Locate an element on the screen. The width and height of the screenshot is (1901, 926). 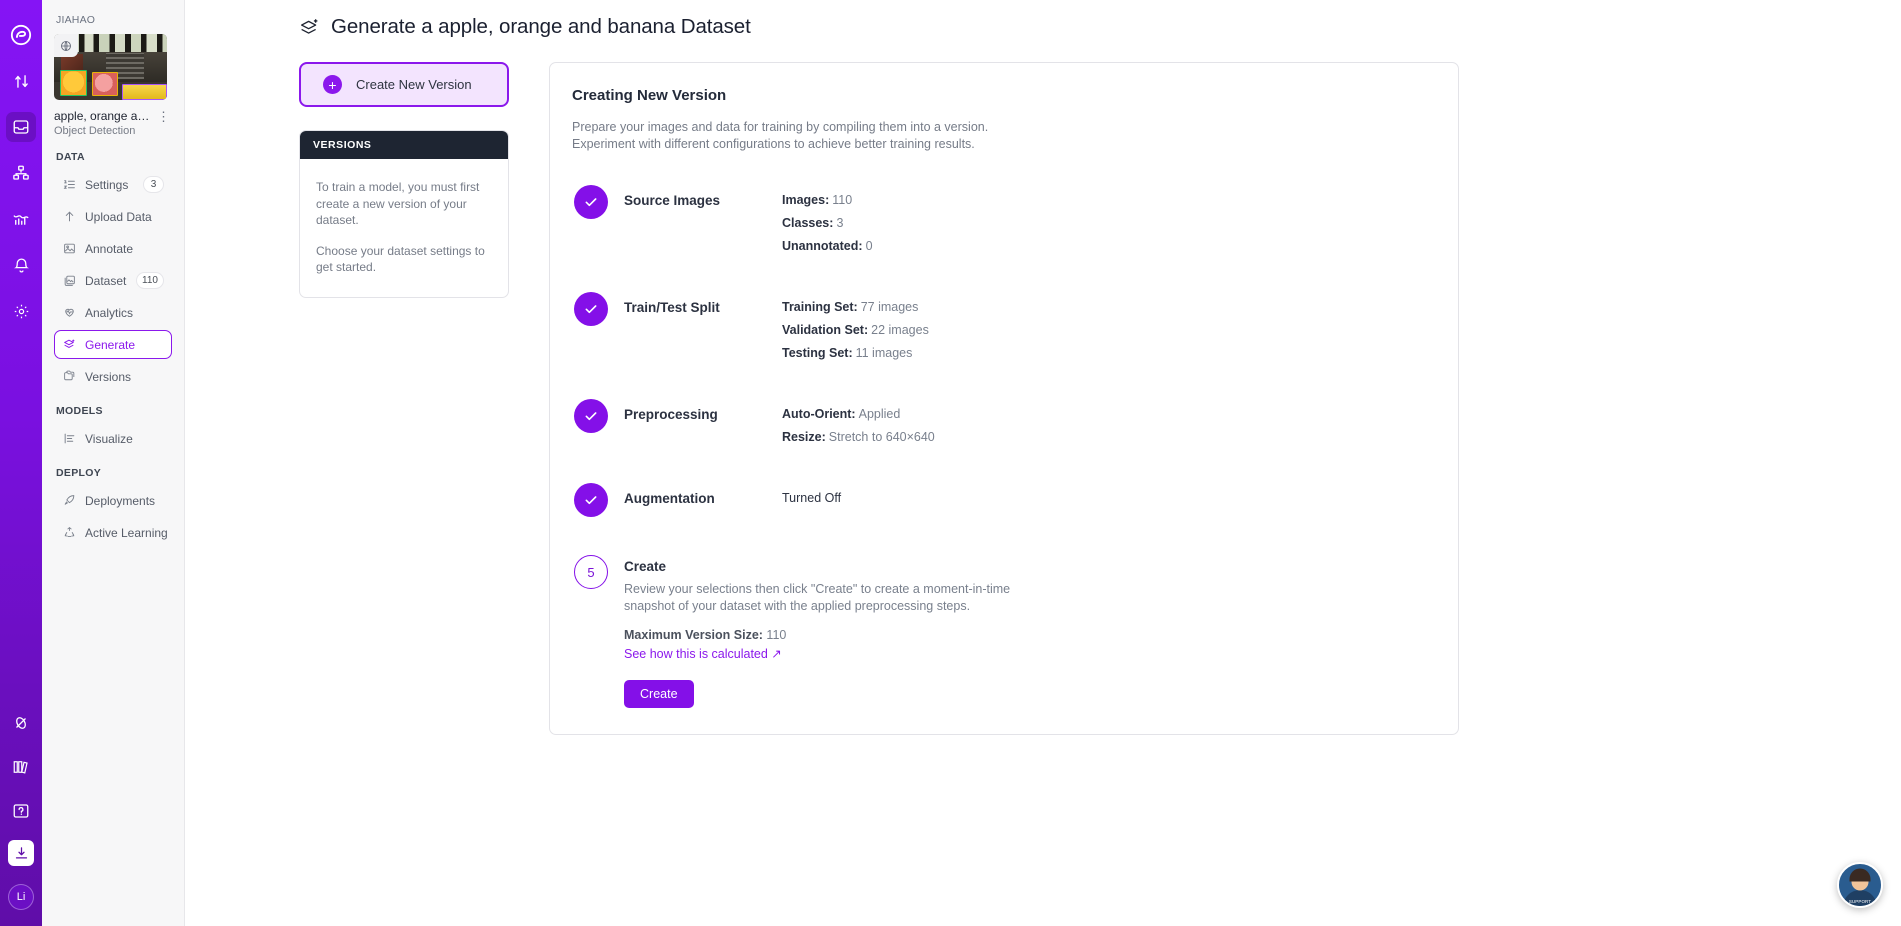
annotation-box-banana is located at coordinates (144, 92).